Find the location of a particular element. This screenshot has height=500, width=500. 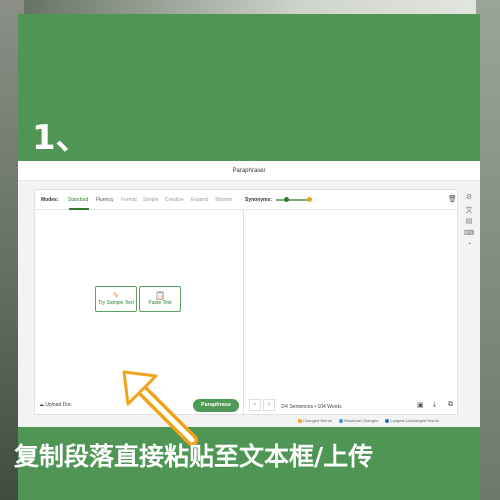

download-icon: ⤓ is located at coordinates (434, 405).